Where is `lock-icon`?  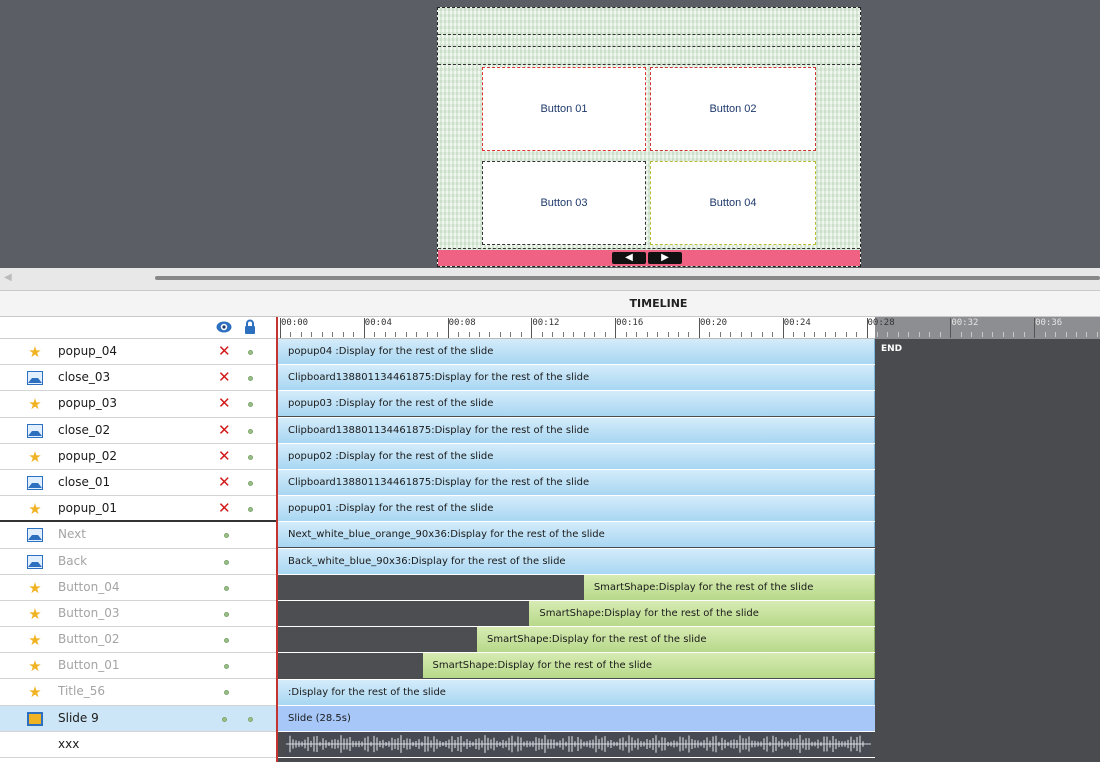
lock-icon is located at coordinates (250, 326).